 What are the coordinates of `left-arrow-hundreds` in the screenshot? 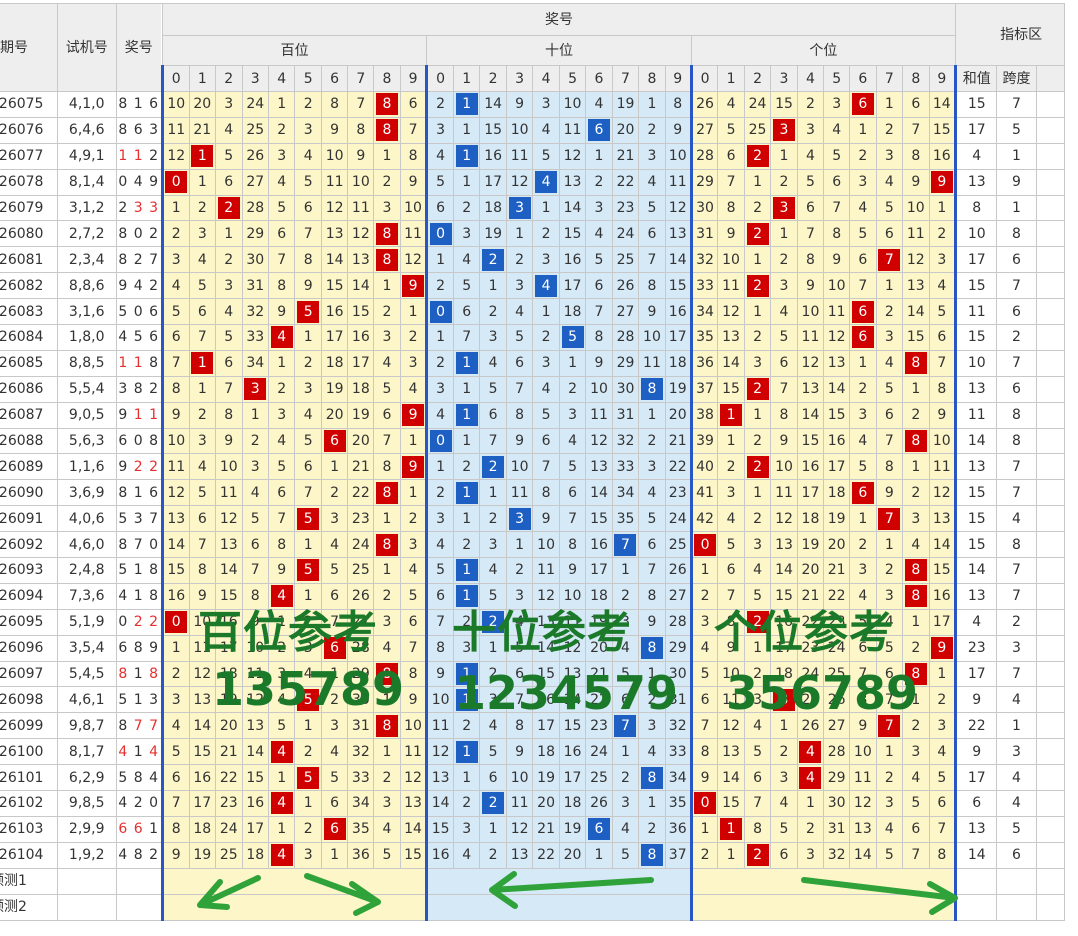 It's located at (229, 892).